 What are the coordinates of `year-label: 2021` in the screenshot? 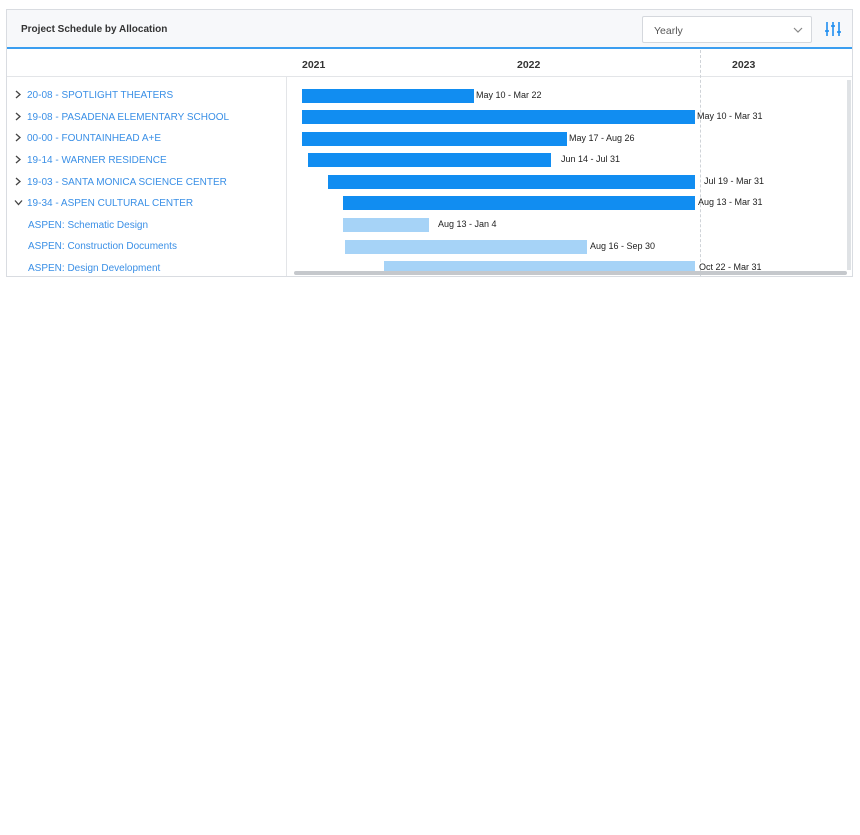 It's located at (314, 65).